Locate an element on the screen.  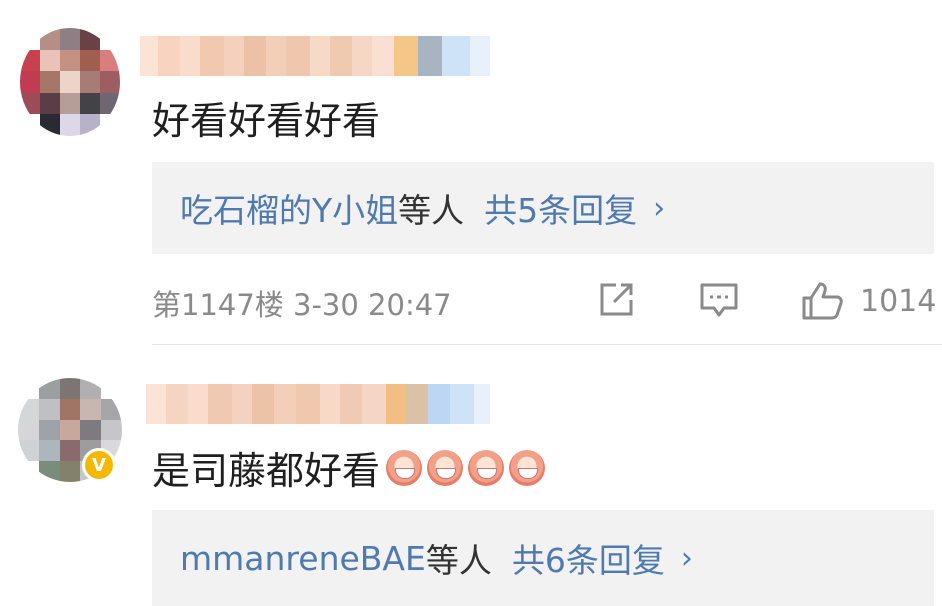
share-button is located at coordinates (616, 300).